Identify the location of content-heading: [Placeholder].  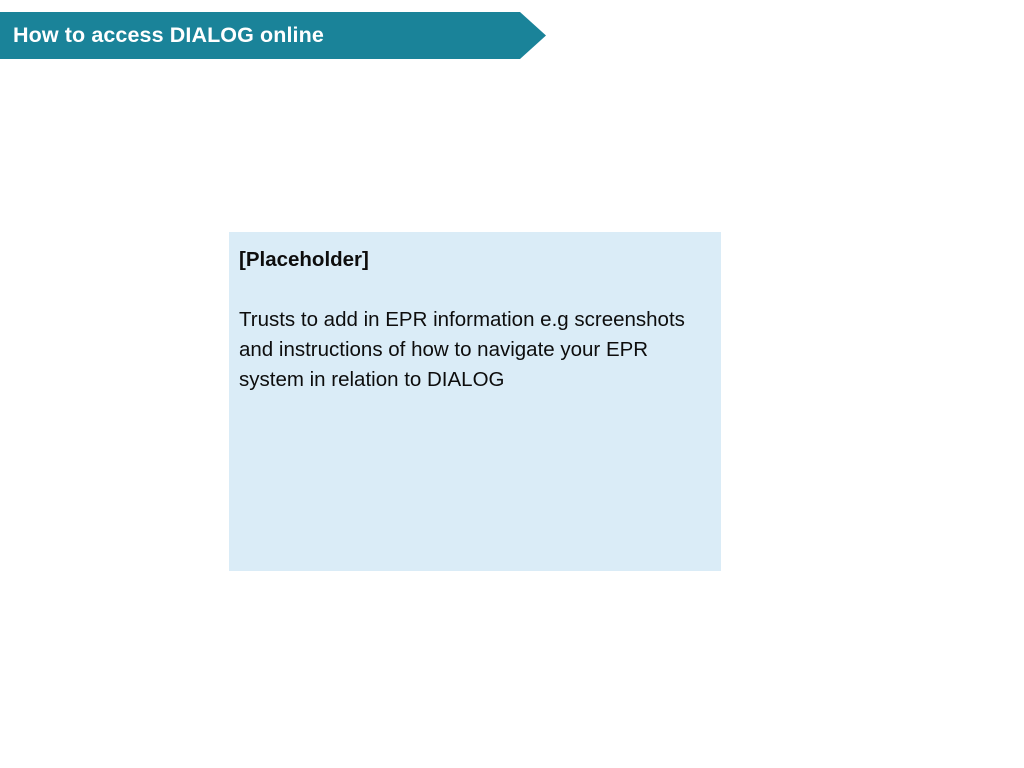
(304, 259).